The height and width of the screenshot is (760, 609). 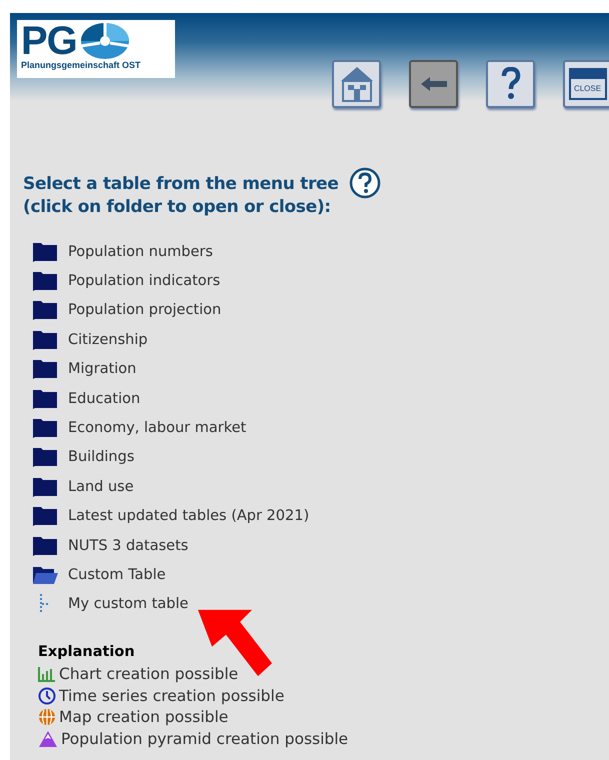 I want to click on close-button: CLOSE, so click(x=586, y=84).